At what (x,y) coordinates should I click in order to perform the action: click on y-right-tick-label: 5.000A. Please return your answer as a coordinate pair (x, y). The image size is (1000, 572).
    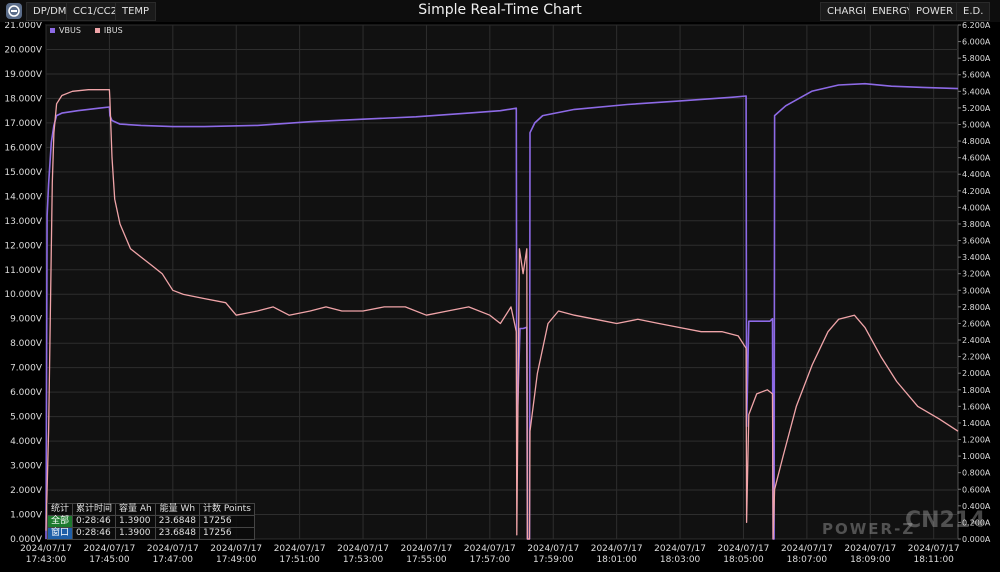
    Looking at the image, I should click on (976, 124).